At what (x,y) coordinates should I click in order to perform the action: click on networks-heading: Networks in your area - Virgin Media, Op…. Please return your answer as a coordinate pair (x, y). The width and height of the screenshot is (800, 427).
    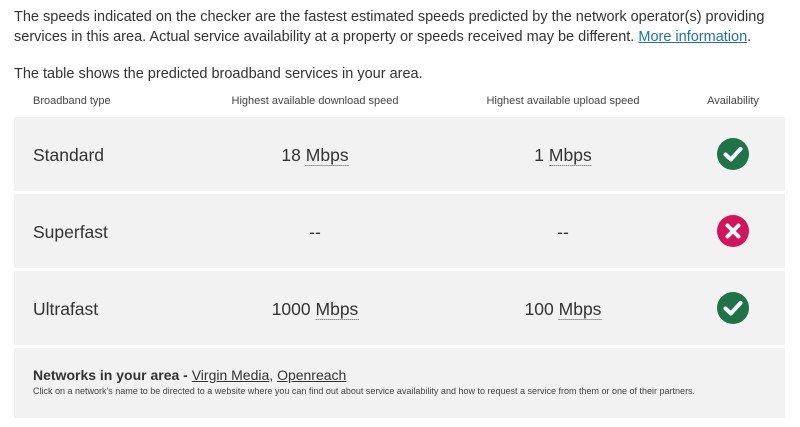
    Looking at the image, I should click on (189, 375).